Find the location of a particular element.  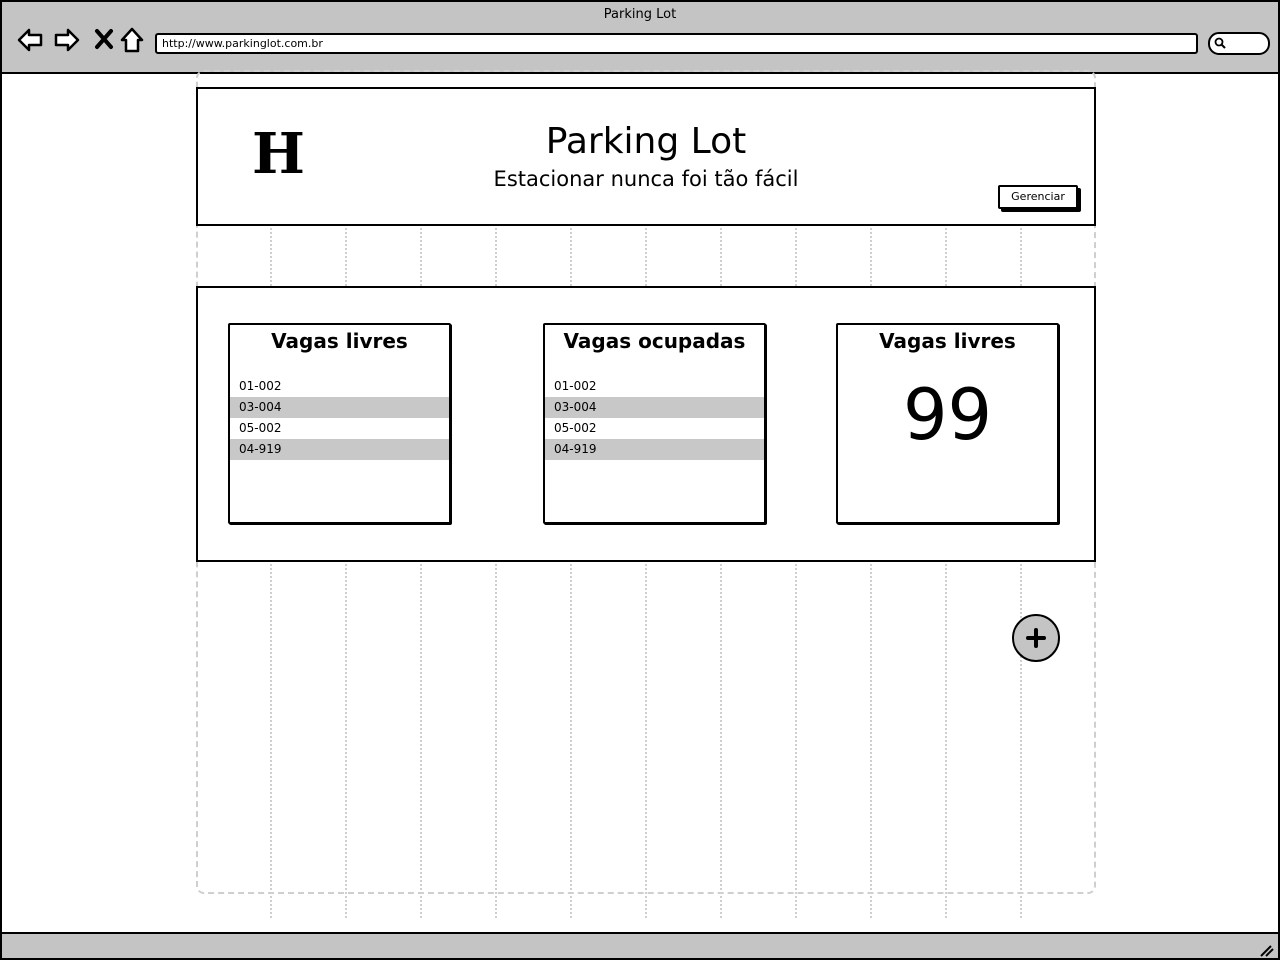

browser-toolbar: Parking Lot http://www.parkinglot.com.br is located at coordinates (640, 38).